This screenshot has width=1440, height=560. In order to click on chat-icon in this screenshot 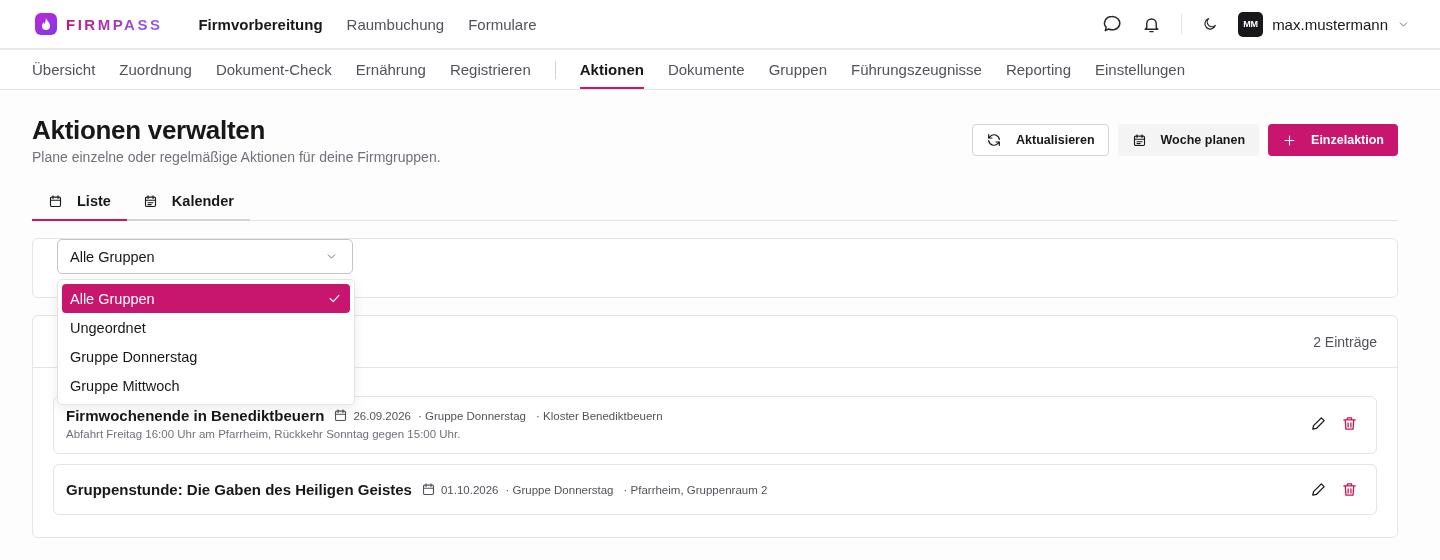, I will do `click(1112, 24)`.